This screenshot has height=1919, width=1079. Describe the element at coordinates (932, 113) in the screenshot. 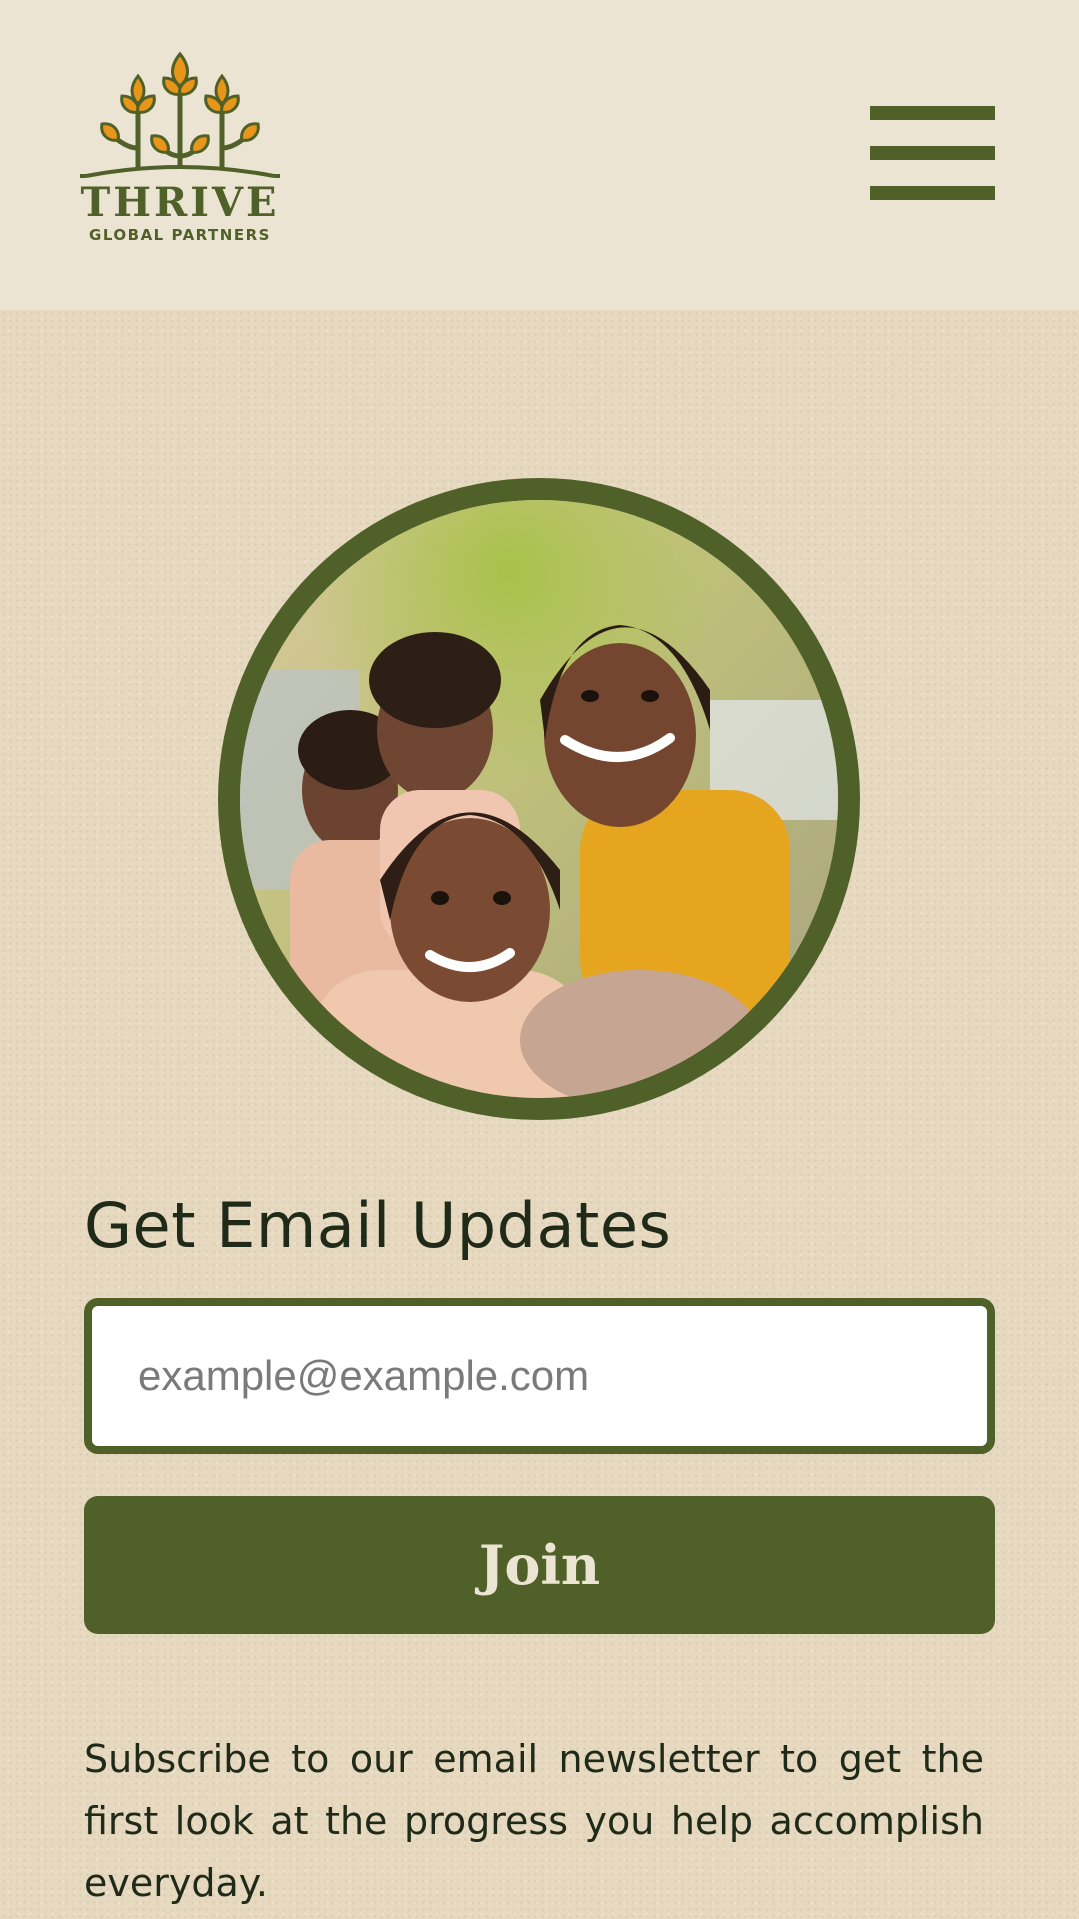

I see `menu-bar-top` at that location.